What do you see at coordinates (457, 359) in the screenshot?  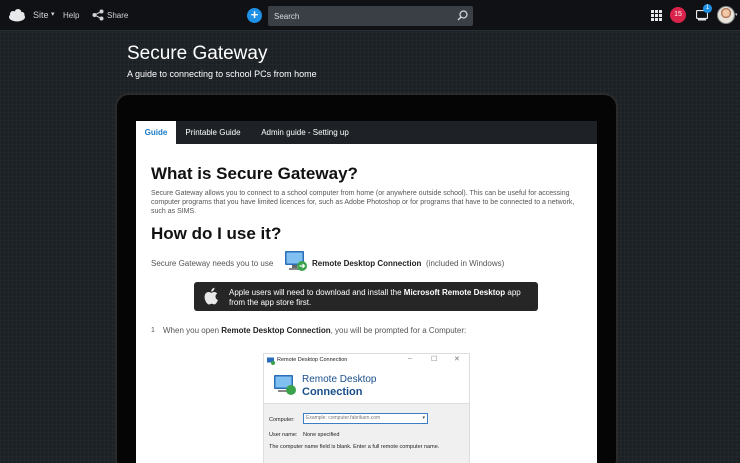 I see `close-icon: ✕` at bounding box center [457, 359].